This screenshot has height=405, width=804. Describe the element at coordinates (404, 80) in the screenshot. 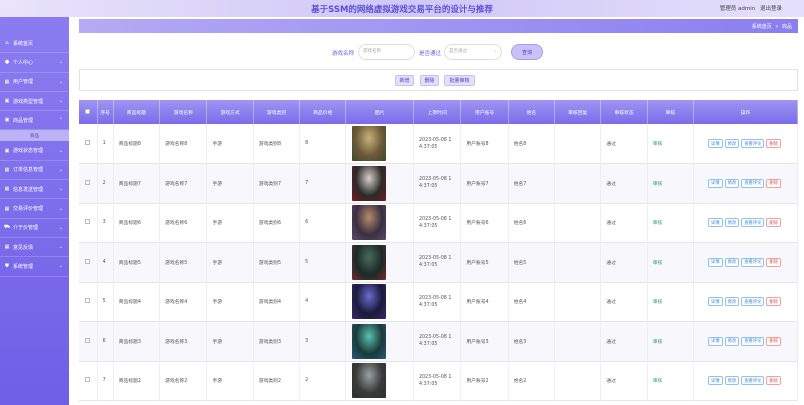

I see `add-button: 新增` at that location.